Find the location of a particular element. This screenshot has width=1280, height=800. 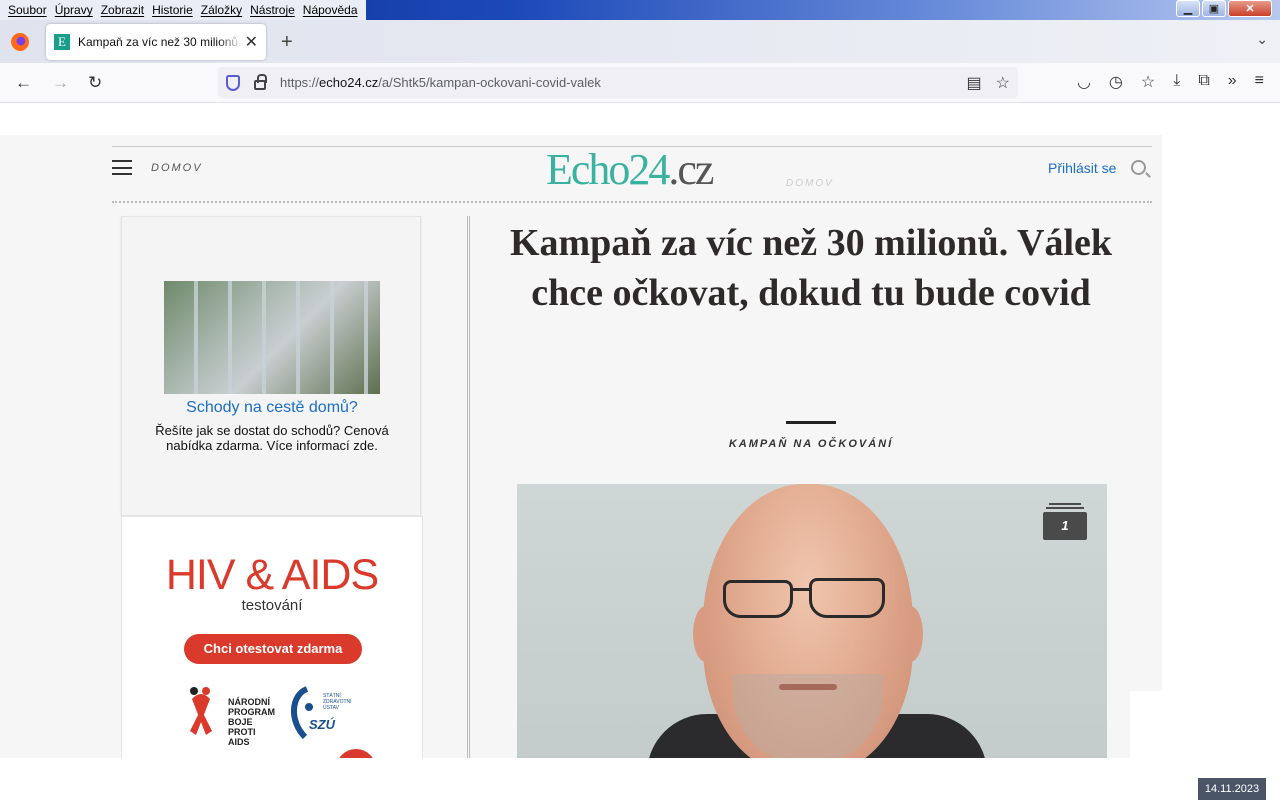

szu-logo: STÁTNÍ ZDRAVOTNÍ ÚSTAV SZÚ is located at coordinates (318, 713).